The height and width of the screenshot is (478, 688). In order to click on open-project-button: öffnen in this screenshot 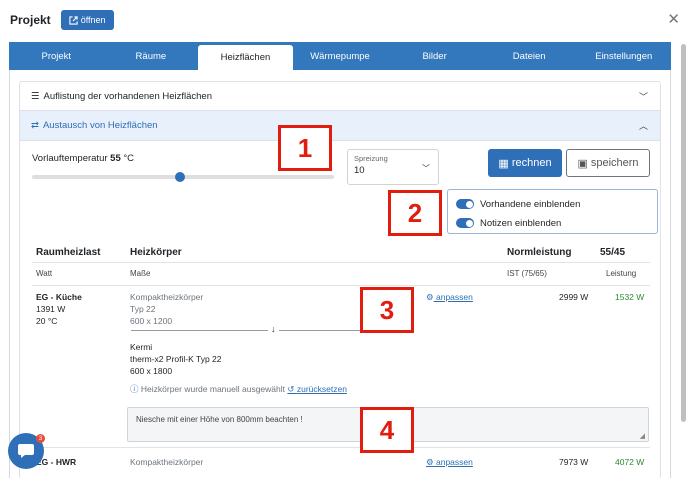, I will do `click(87, 20)`.